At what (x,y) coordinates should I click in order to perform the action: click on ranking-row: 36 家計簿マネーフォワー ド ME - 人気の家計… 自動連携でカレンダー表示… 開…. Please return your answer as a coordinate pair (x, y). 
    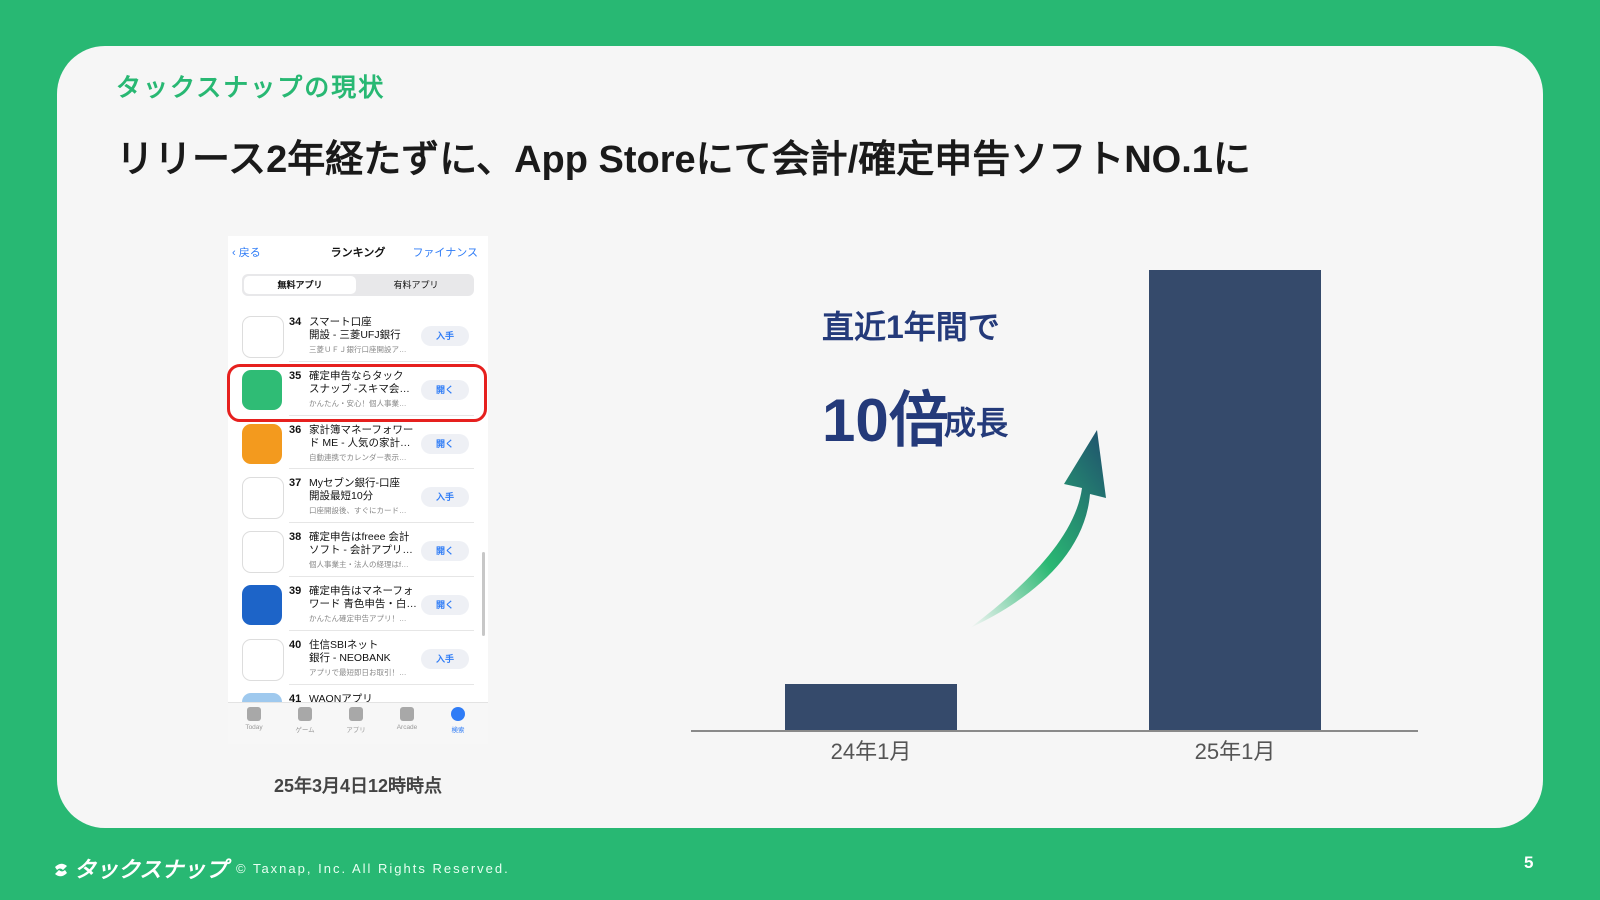
    Looking at the image, I should click on (358, 443).